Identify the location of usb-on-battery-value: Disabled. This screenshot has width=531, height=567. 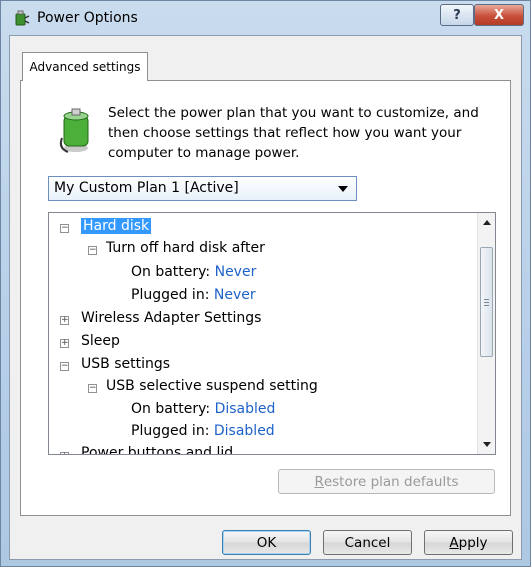
(245, 409).